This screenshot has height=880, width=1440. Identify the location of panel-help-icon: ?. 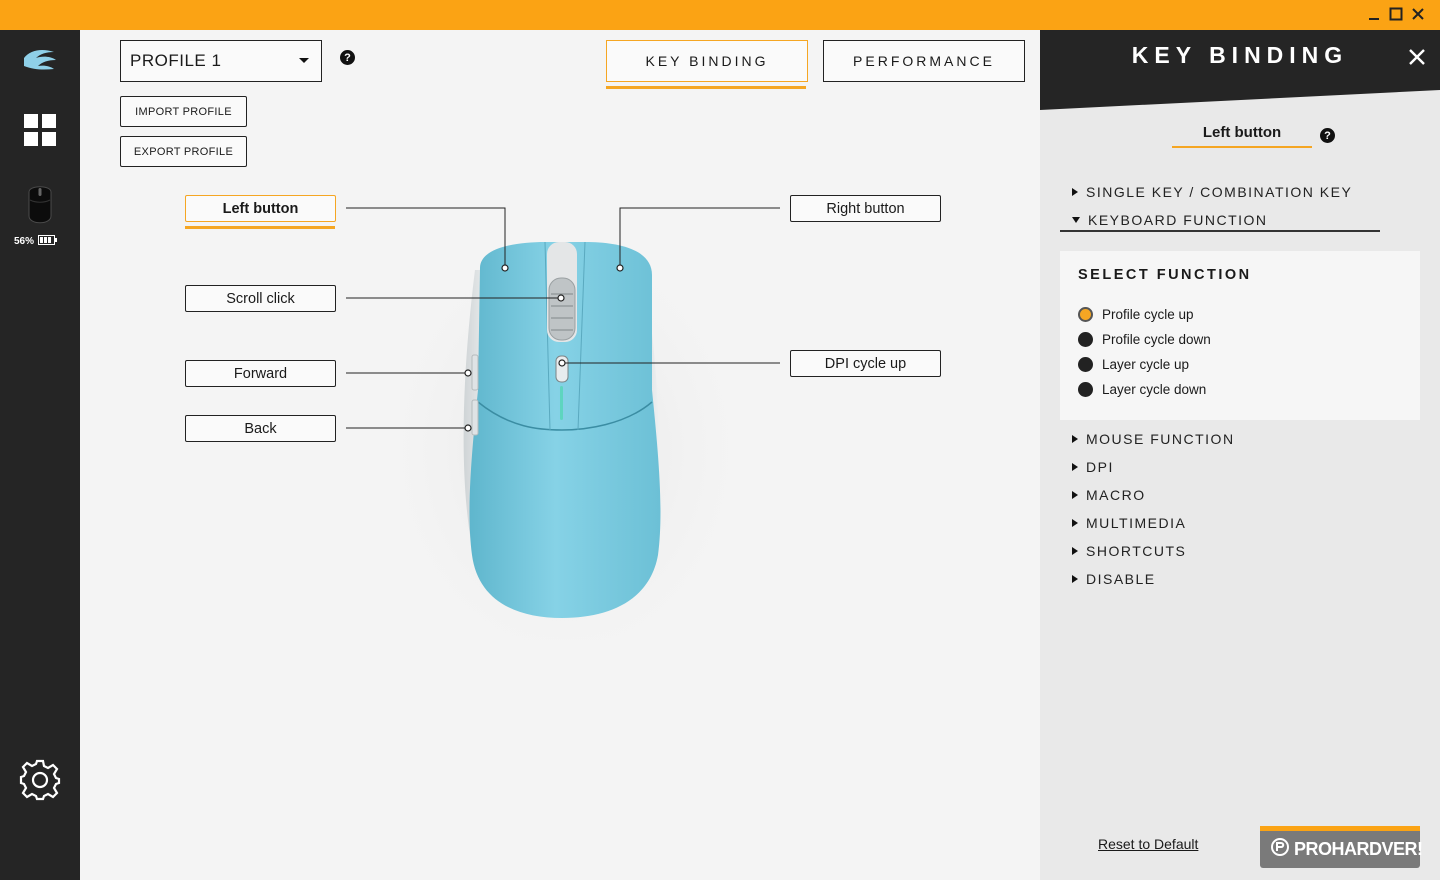
(1327, 135).